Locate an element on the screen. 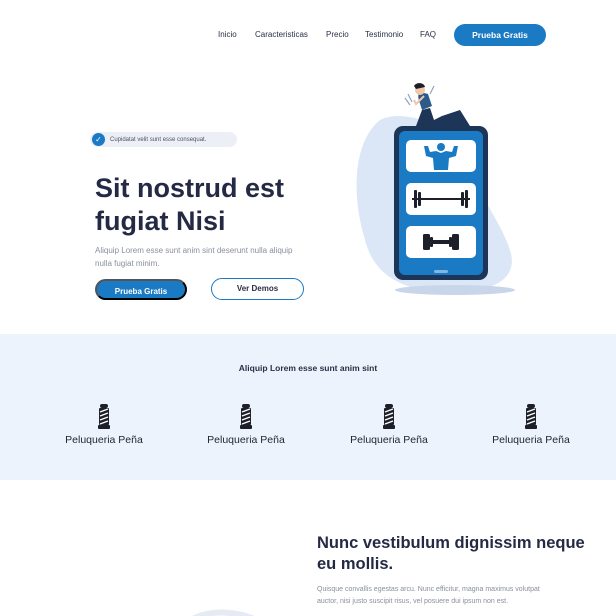 Image resolution: width=616 pixels, height=616 pixels. nav-link-caracteristicas: Caracteristicas is located at coordinates (281, 34).